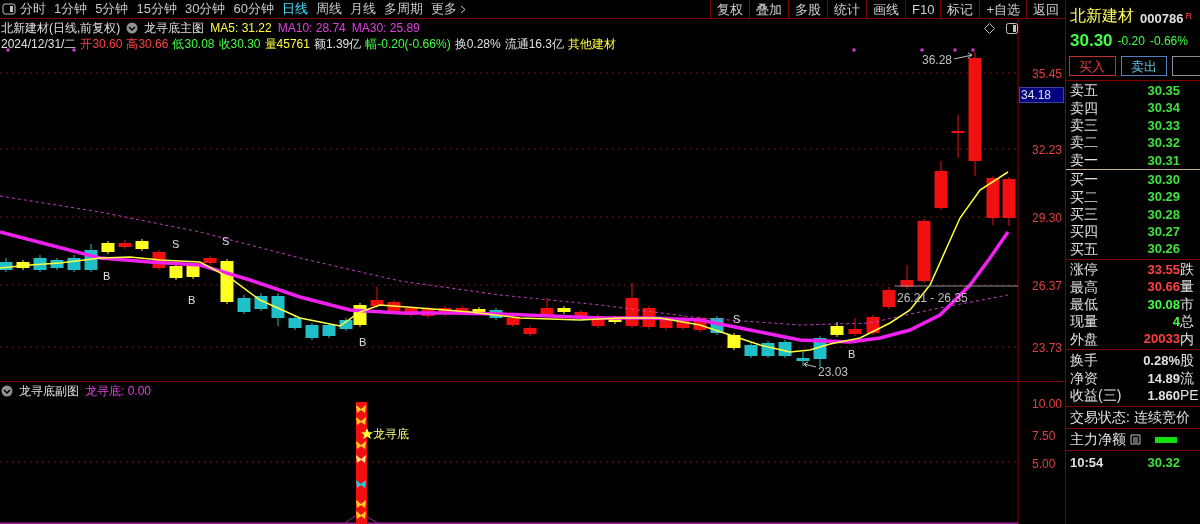 This screenshot has width=1200, height=524. Describe the element at coordinates (1187, 270) in the screenshot. I see `row-label: 跌` at that location.